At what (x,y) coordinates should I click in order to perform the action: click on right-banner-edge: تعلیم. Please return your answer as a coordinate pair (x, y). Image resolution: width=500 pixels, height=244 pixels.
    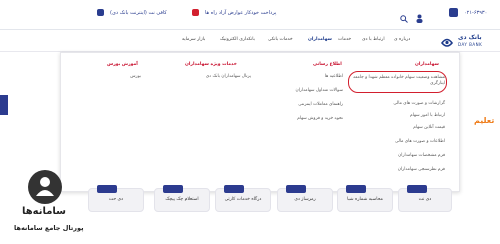
    Looking at the image, I should click on (487, 116).